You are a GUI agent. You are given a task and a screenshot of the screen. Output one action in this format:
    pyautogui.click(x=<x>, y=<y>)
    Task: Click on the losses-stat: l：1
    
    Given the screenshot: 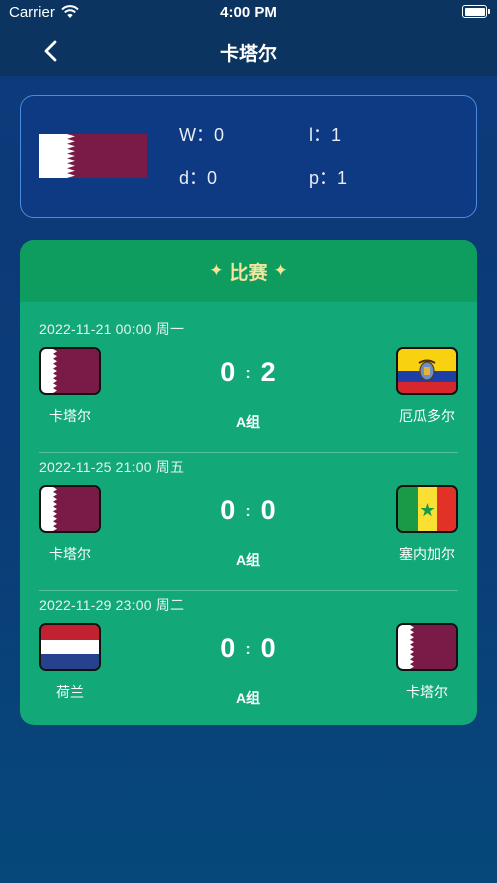 What is the action you would take?
    pyautogui.click(x=325, y=135)
    